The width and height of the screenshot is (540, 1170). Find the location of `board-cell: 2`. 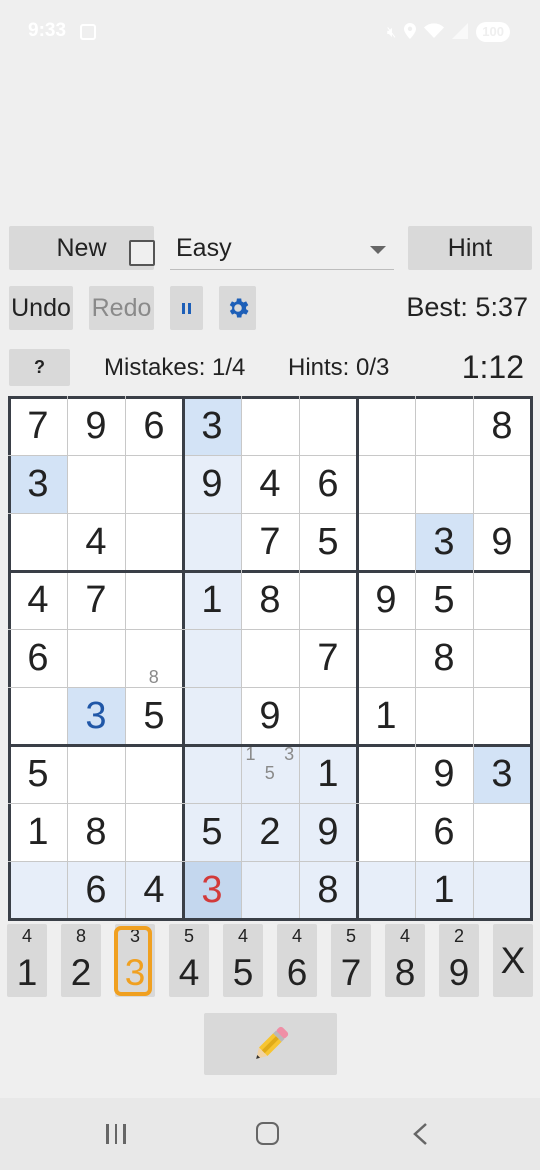

board-cell: 2 is located at coordinates (270, 832).